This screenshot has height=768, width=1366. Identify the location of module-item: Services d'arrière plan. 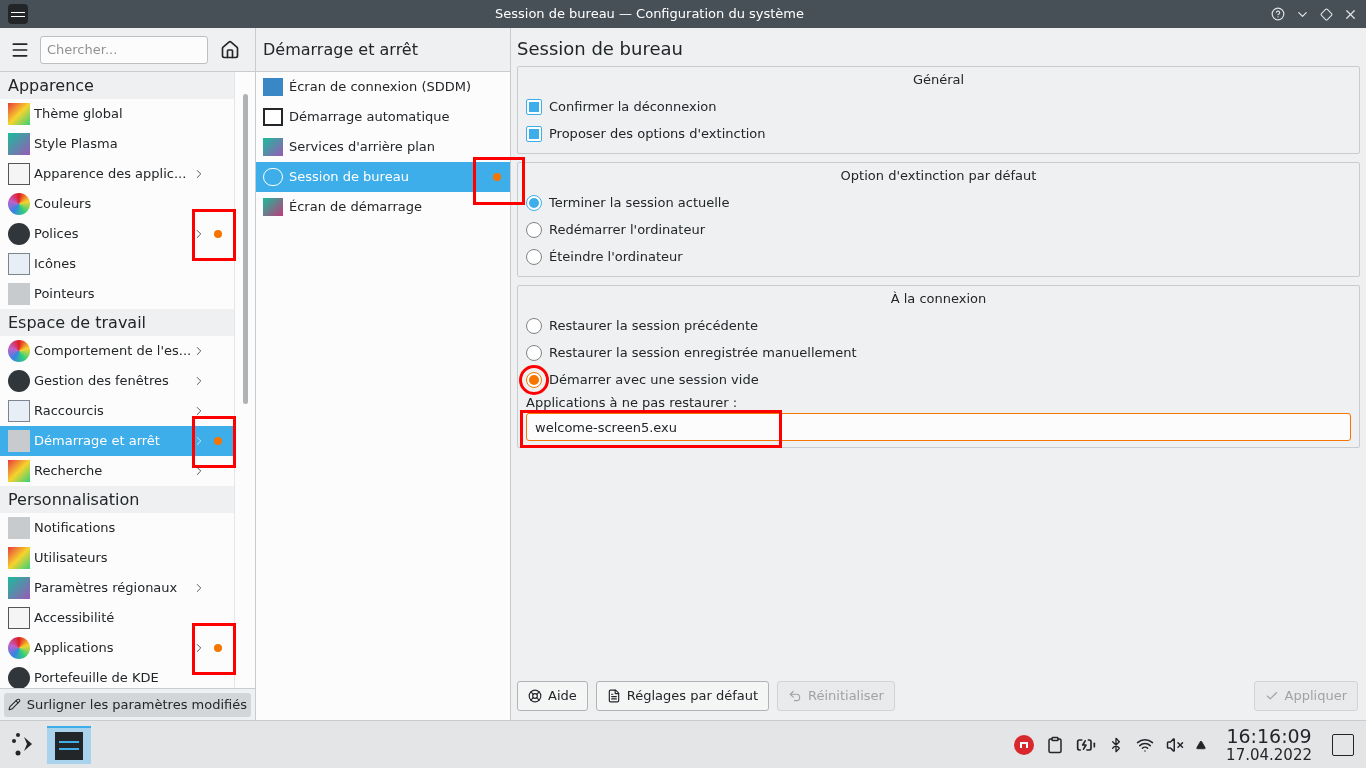
(383, 147).